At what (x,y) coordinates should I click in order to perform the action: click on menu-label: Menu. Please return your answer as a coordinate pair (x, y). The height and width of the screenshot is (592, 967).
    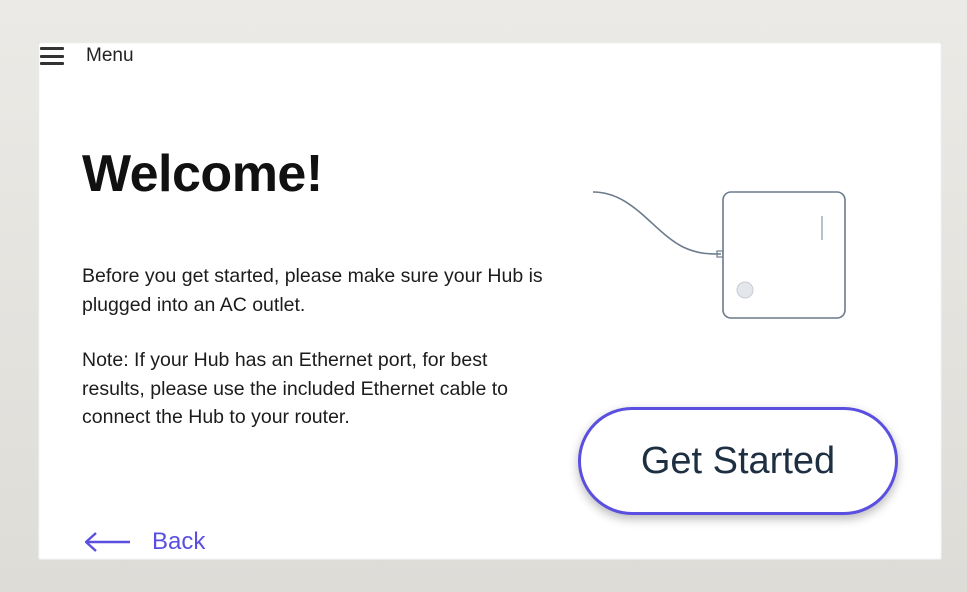
    Looking at the image, I should click on (110, 55).